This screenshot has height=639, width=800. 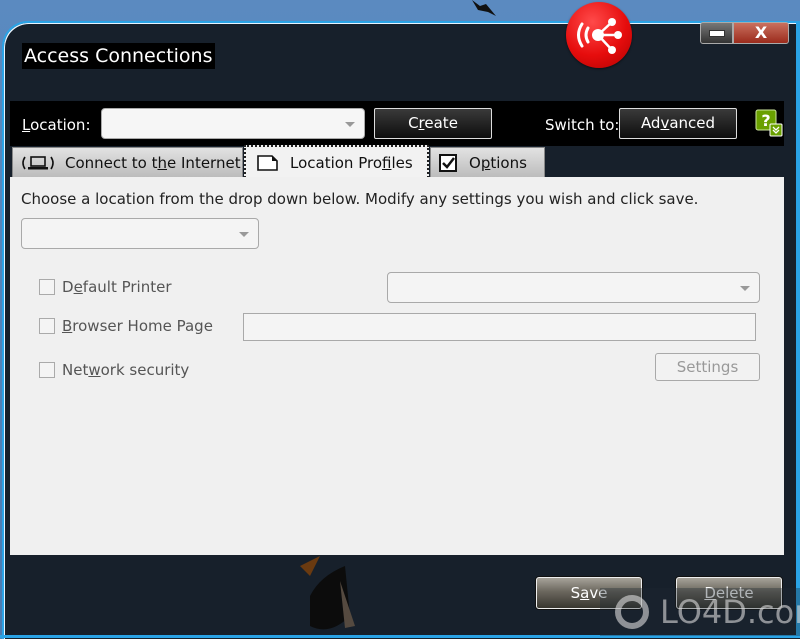 What do you see at coordinates (498, 162) in the screenshot?
I see `tab-label: Options` at bounding box center [498, 162].